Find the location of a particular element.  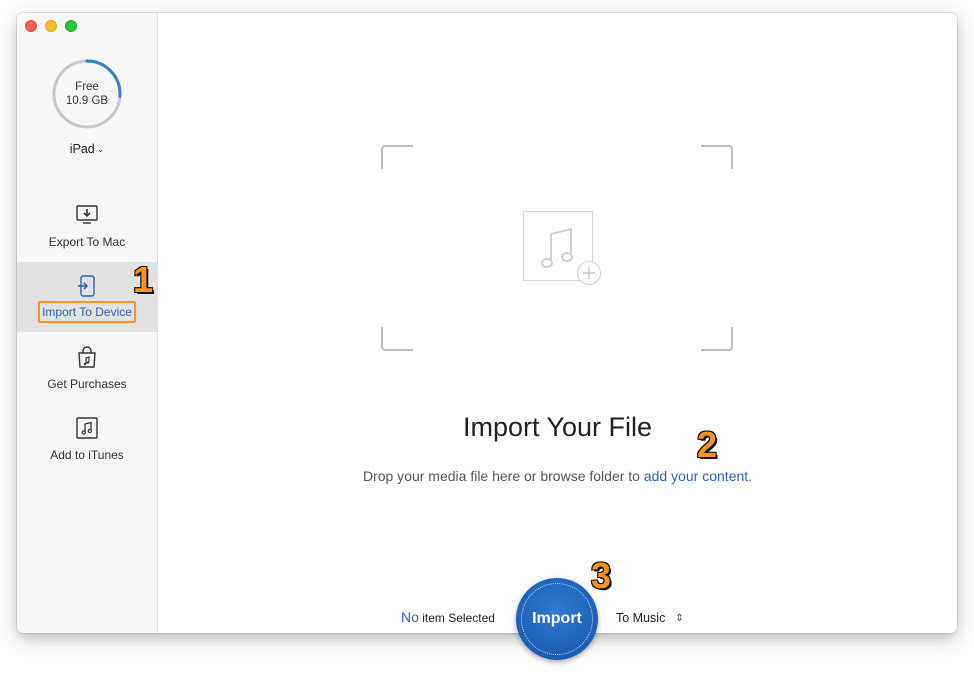

window-controls is located at coordinates (51, 26).